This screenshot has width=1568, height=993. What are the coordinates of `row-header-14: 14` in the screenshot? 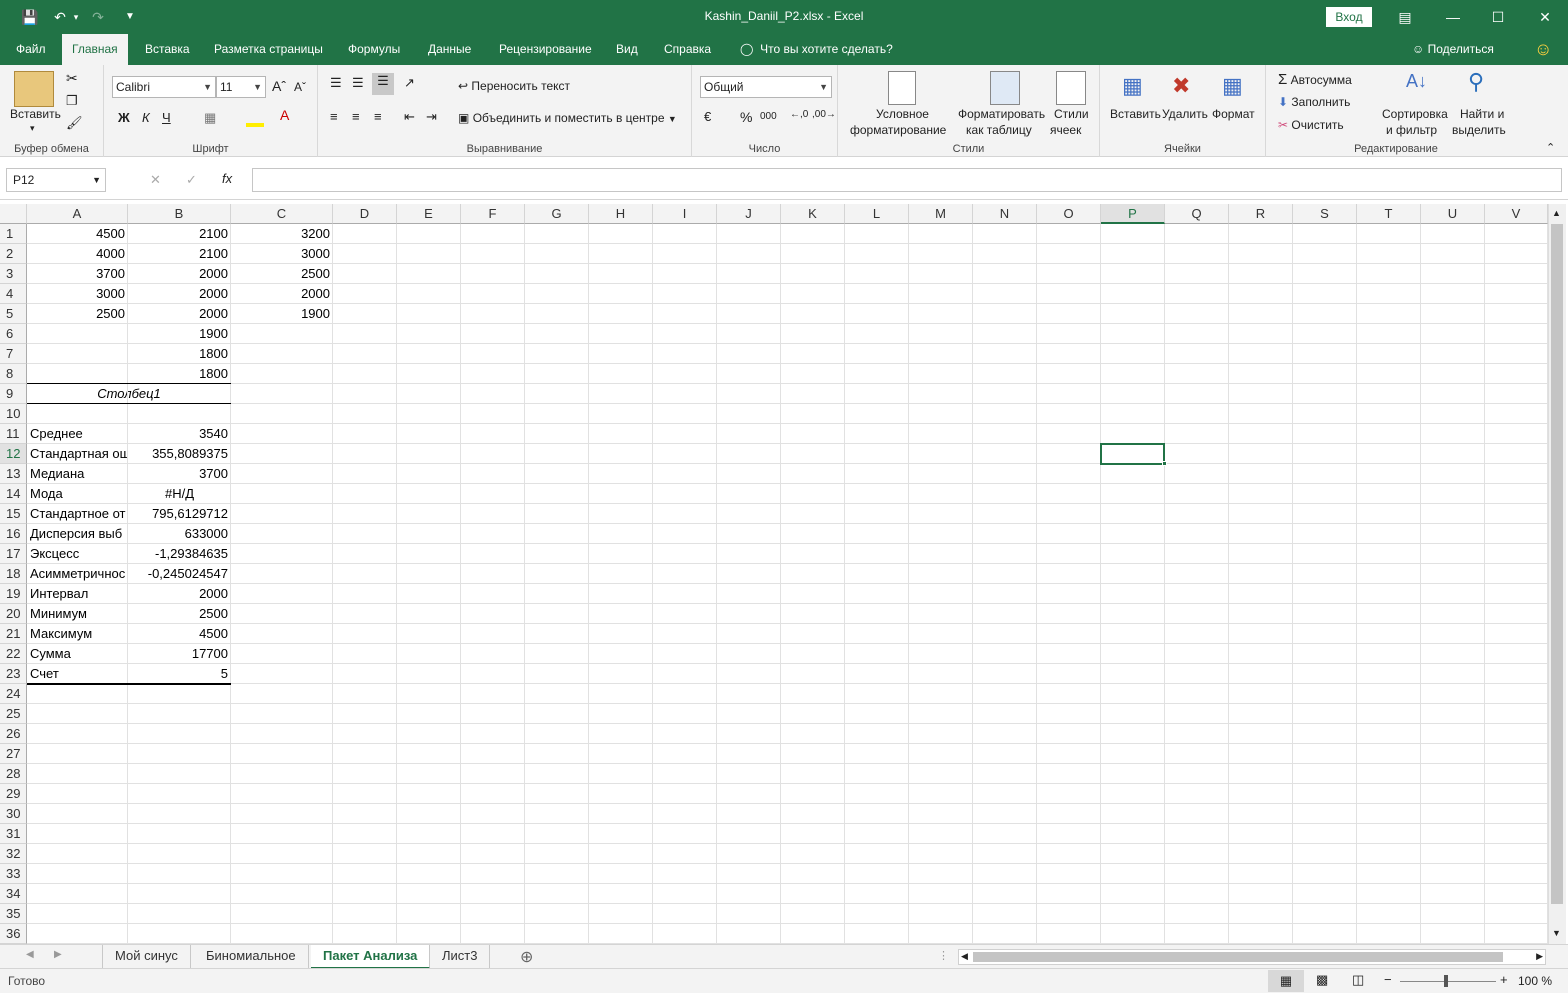 It's located at (13, 494).